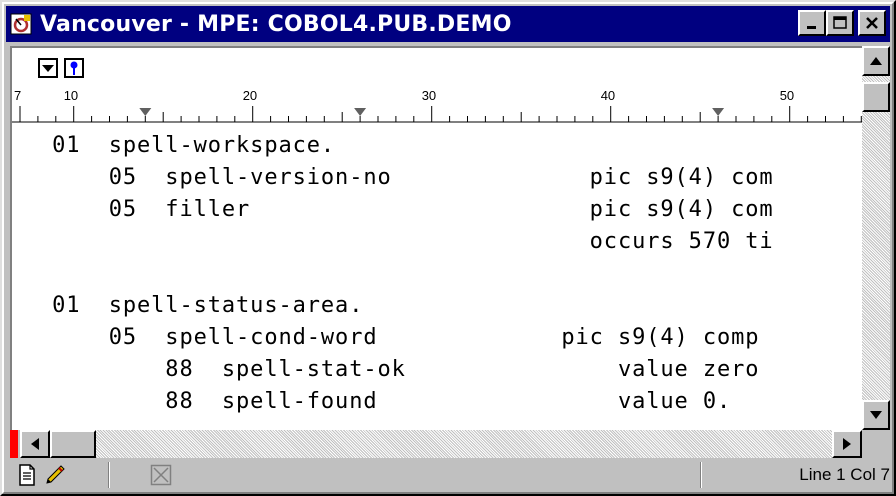 Image resolution: width=896 pixels, height=496 pixels. Describe the element at coordinates (14, 444) in the screenshot. I see `line-marker` at that location.